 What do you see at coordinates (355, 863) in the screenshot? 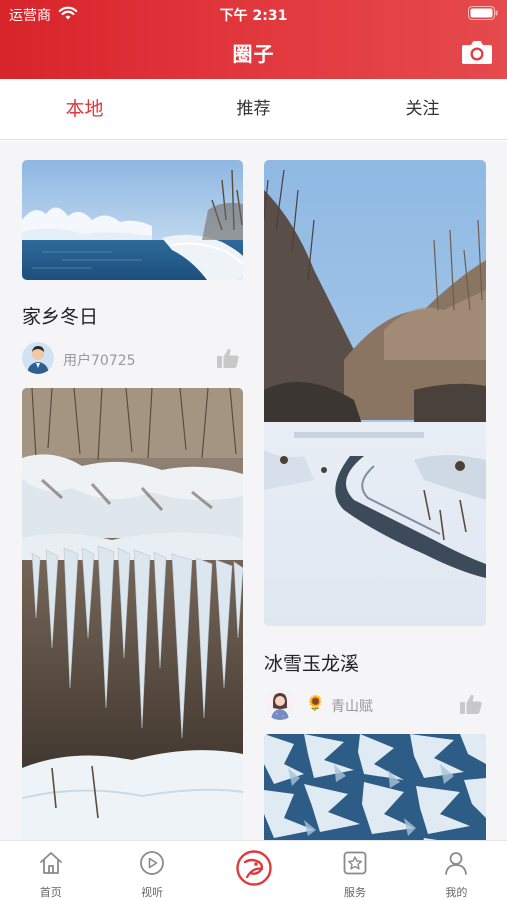
I see `star-box-icon` at bounding box center [355, 863].